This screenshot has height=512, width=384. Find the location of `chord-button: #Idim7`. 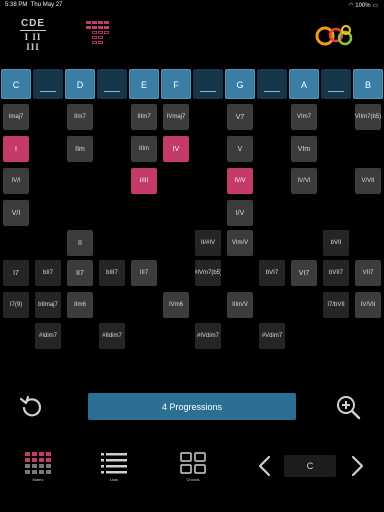

chord-button: #Idim7 is located at coordinates (48, 336).